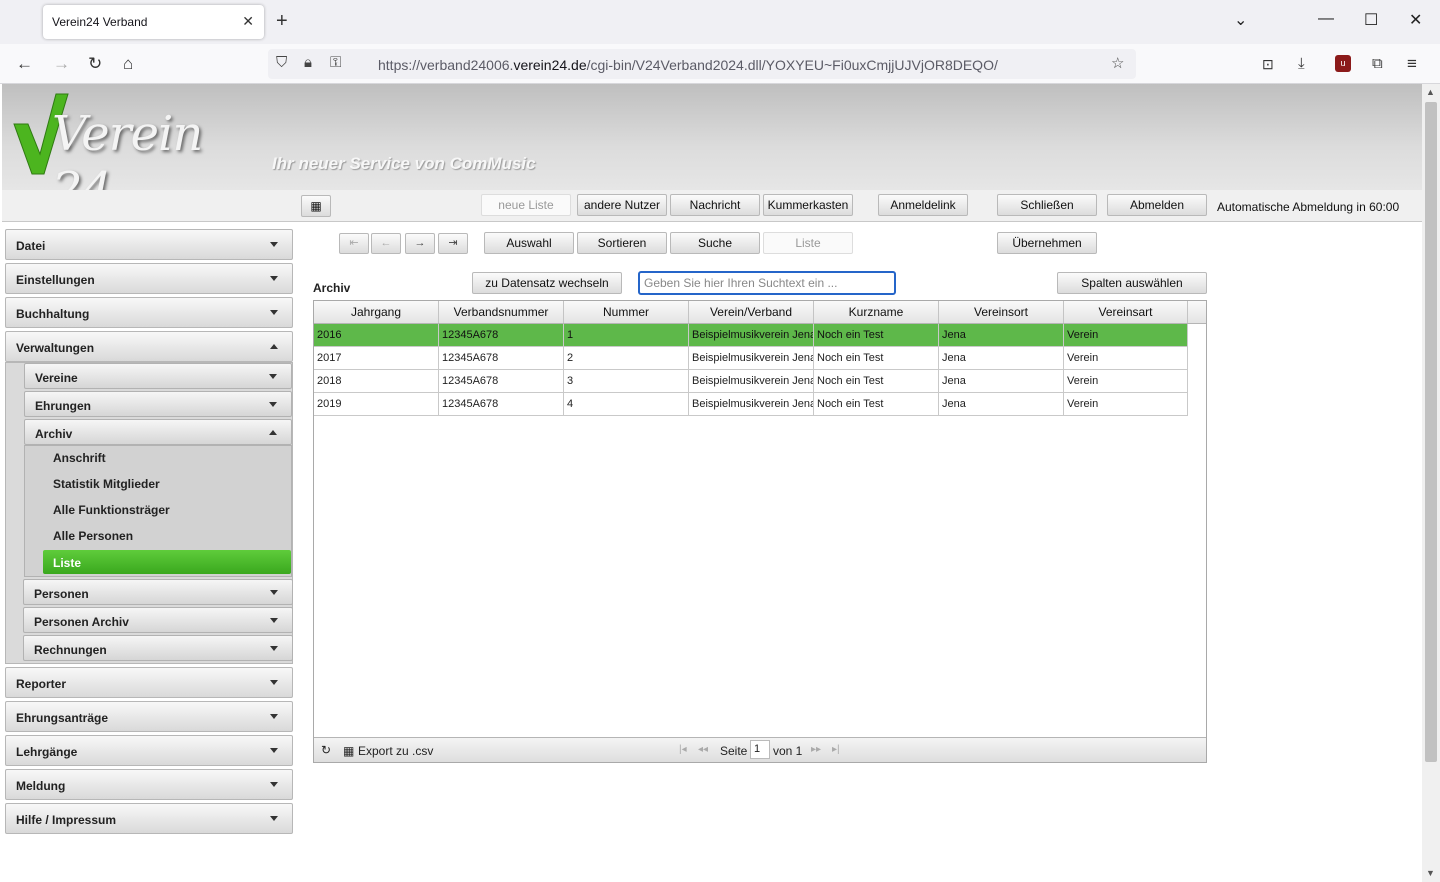 This screenshot has width=1440, height=882. What do you see at coordinates (1240, 20) in the screenshot?
I see `tab-list-icon: ⌄` at bounding box center [1240, 20].